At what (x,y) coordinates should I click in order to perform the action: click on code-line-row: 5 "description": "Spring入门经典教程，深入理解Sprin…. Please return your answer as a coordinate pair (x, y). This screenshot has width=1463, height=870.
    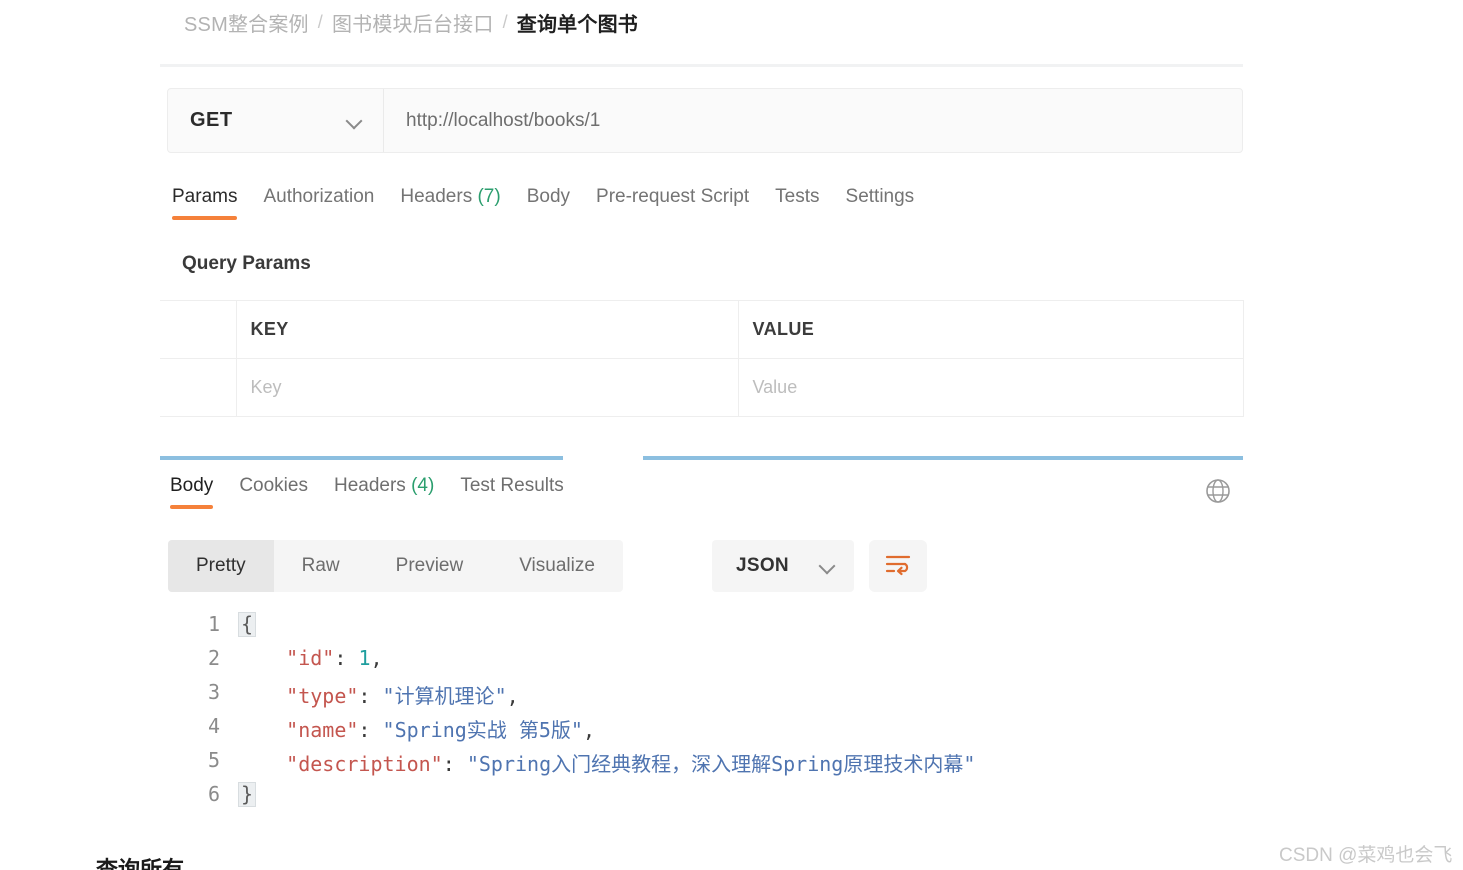
    Looking at the image, I should click on (701, 765).